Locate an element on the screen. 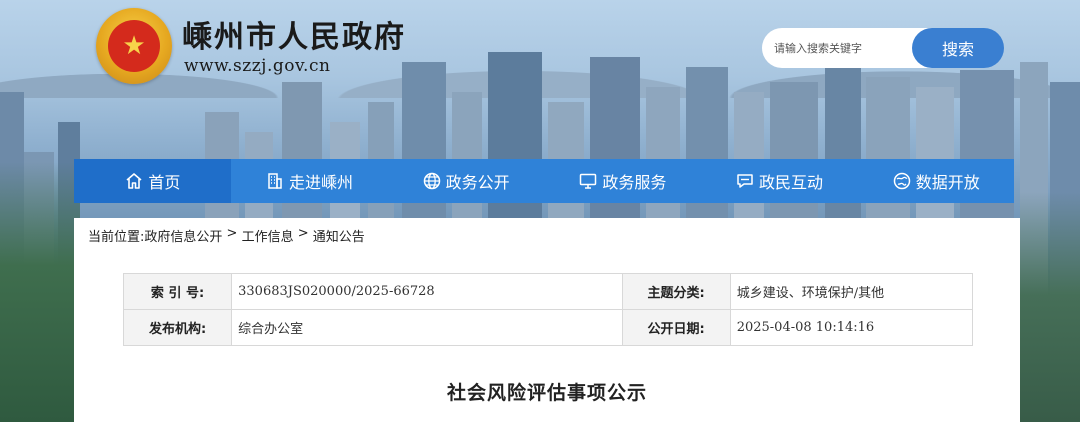 Image resolution: width=1080 pixels, height=422 pixels. greenery-right is located at coordinates (1050, 307).